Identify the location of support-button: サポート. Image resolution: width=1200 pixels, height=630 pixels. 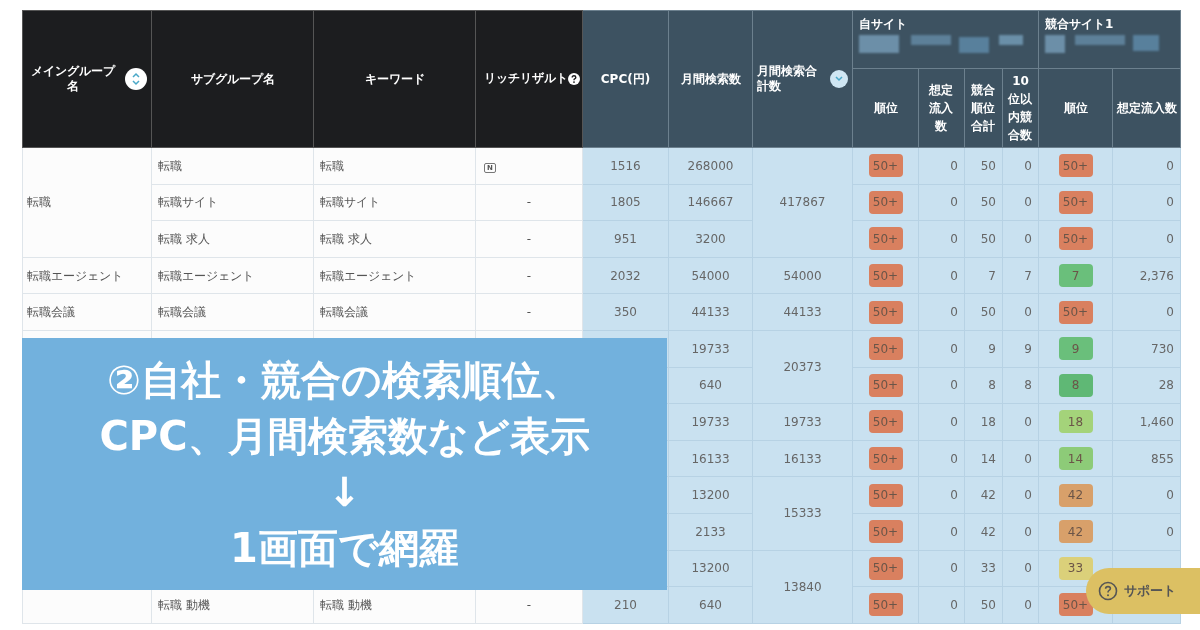
(1143, 591).